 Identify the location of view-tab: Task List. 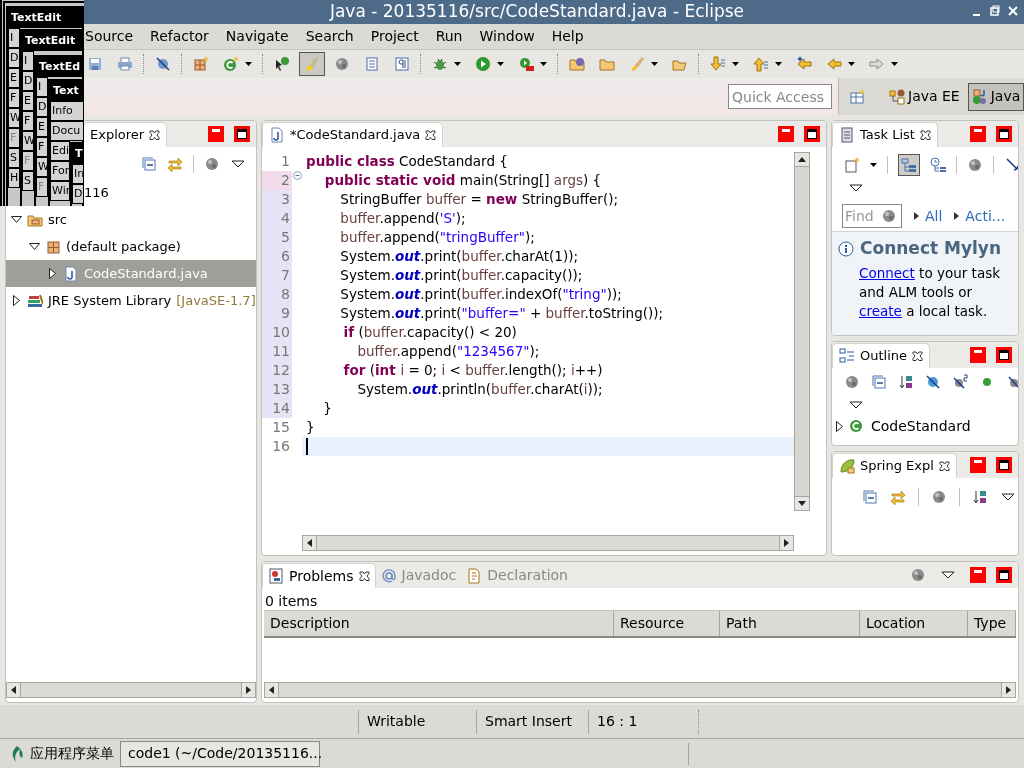
(885, 134).